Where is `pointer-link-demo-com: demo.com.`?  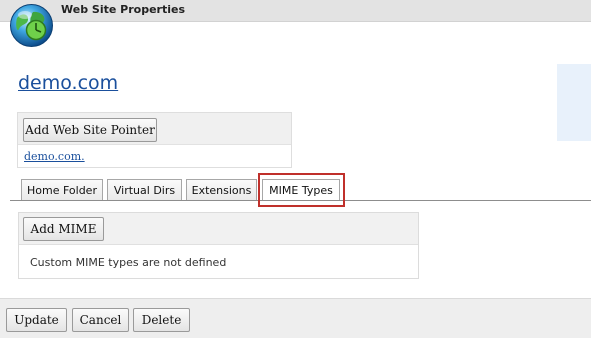
pointer-link-demo-com: demo.com. is located at coordinates (54, 156).